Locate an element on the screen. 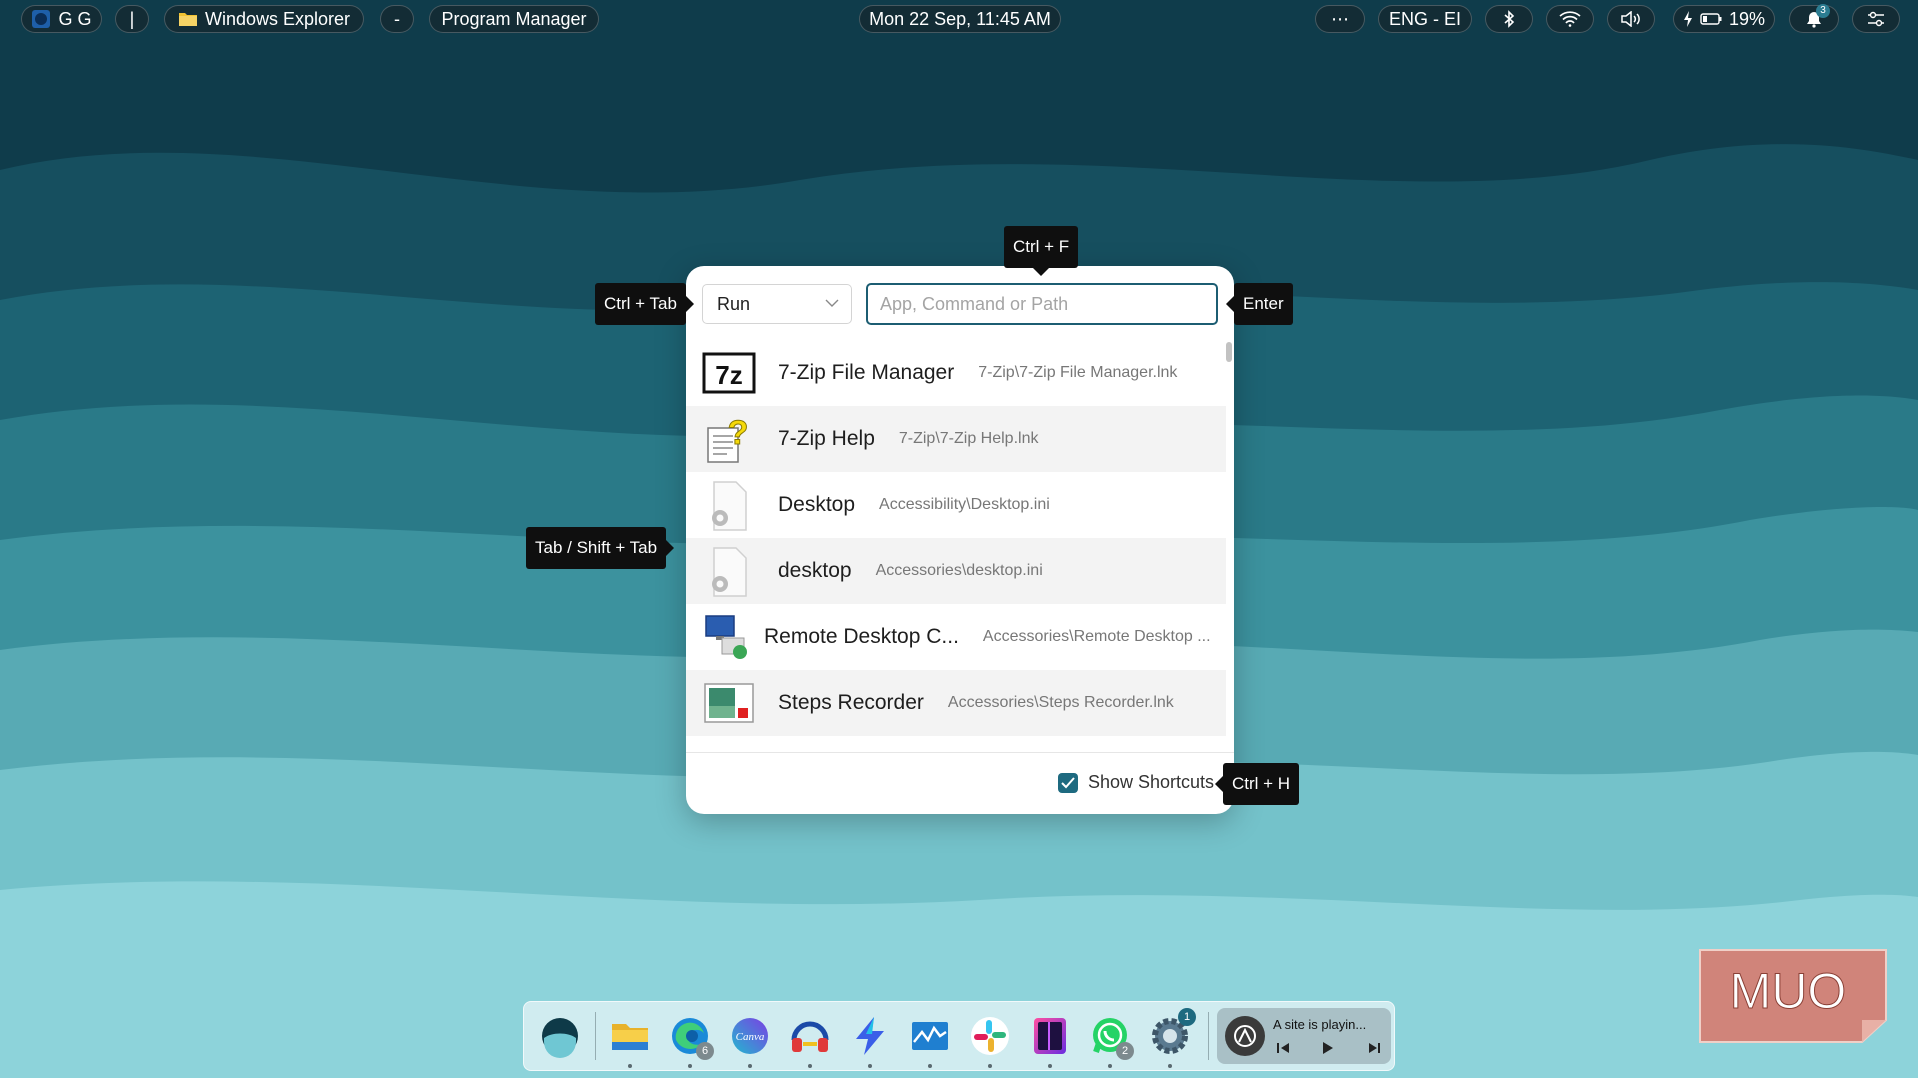 The width and height of the screenshot is (1918, 1078). svg-text: Canva is located at coordinates (750, 1037).